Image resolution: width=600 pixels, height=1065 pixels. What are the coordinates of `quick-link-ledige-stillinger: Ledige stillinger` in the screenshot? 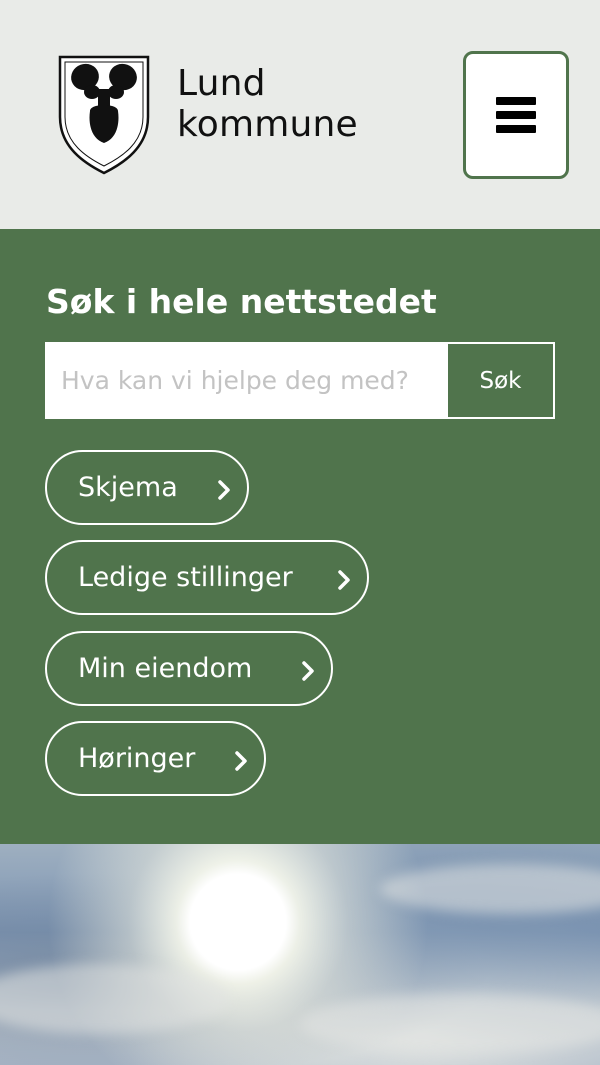 It's located at (207, 577).